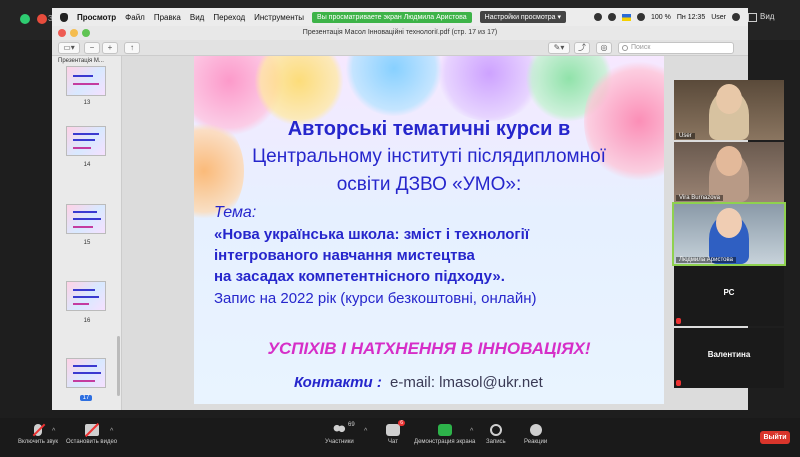  I want to click on participants-label: Участники, so click(339, 442).